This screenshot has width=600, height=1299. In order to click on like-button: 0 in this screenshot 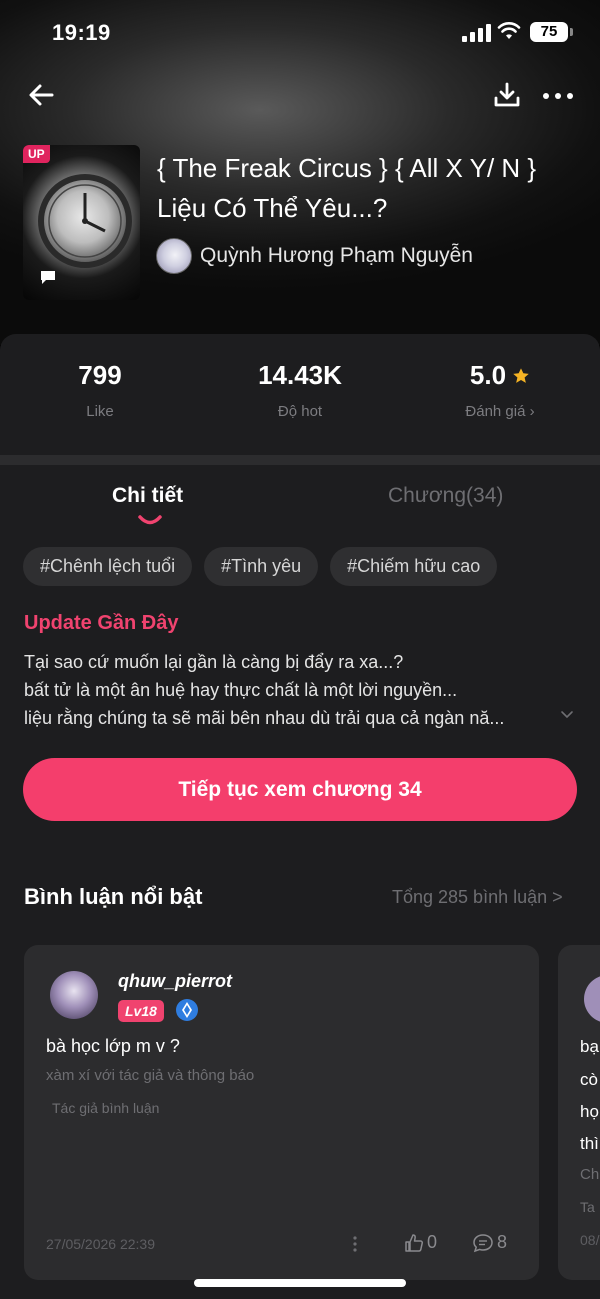, I will do `click(420, 1242)`.